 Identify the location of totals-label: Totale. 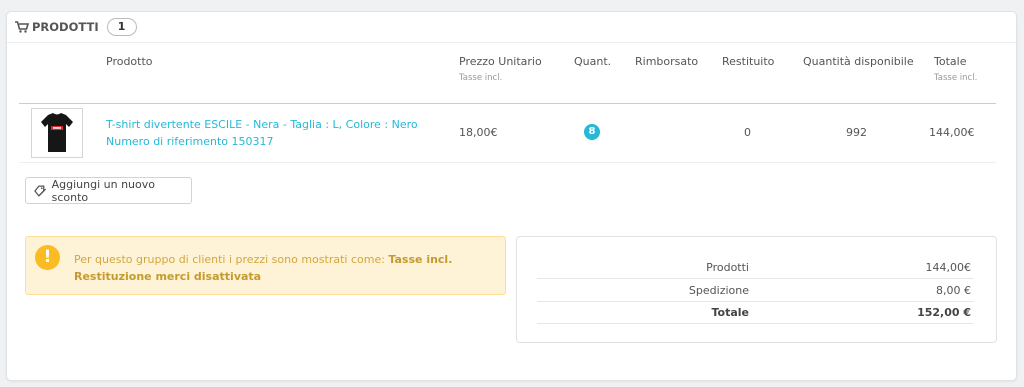
(730, 312).